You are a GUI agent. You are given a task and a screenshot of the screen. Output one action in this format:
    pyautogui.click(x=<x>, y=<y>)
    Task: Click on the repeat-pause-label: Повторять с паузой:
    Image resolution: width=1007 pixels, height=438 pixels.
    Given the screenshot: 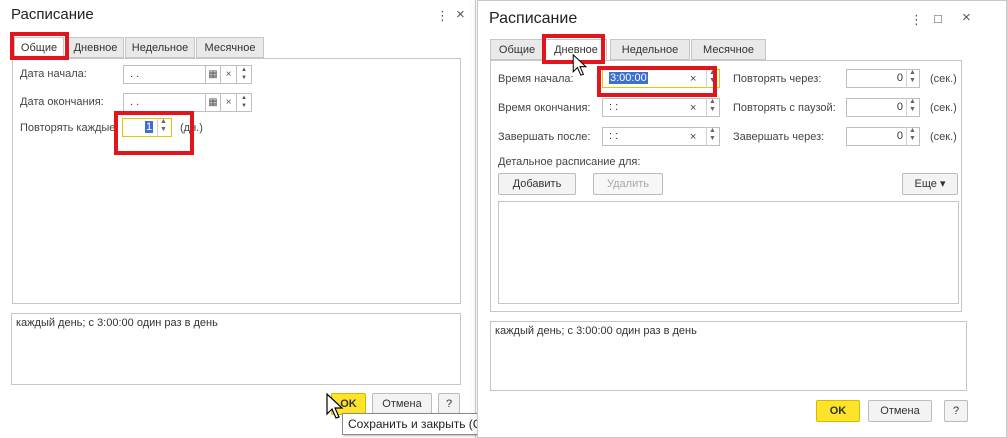 What is the action you would take?
    pyautogui.click(x=784, y=108)
    